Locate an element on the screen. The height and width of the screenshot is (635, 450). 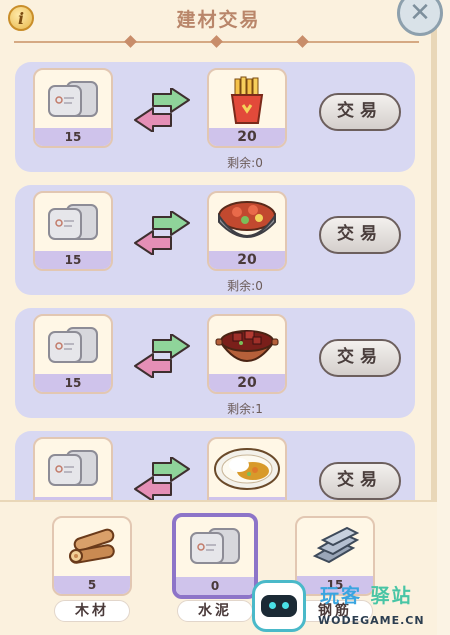
material-cement: 0 is located at coordinates (215, 556).